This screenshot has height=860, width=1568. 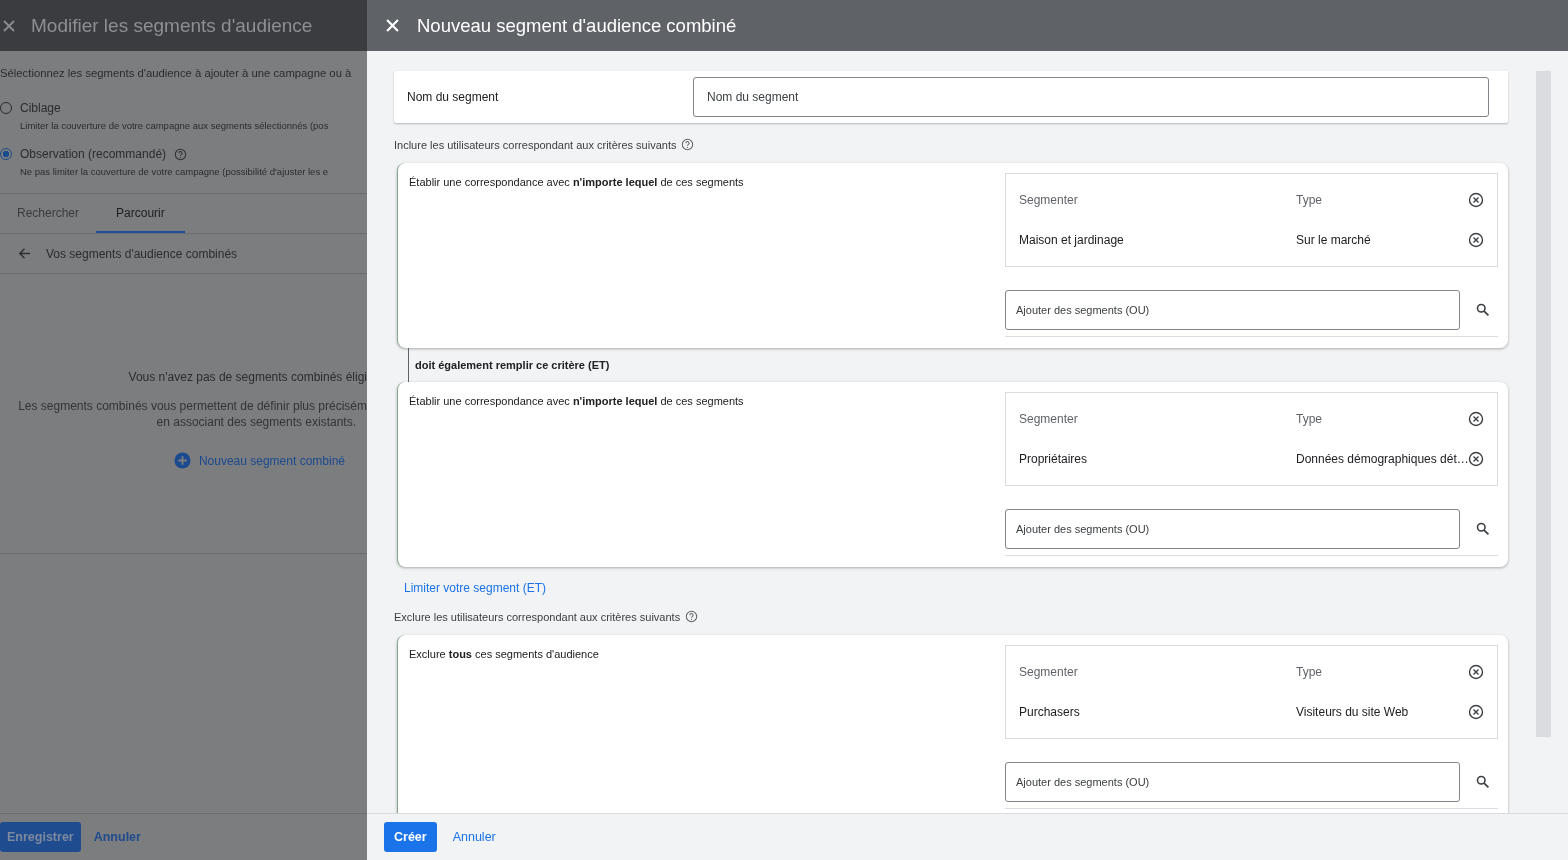 I want to click on dialog-title: Nouveau segment d'audience combiné, so click(x=577, y=25).